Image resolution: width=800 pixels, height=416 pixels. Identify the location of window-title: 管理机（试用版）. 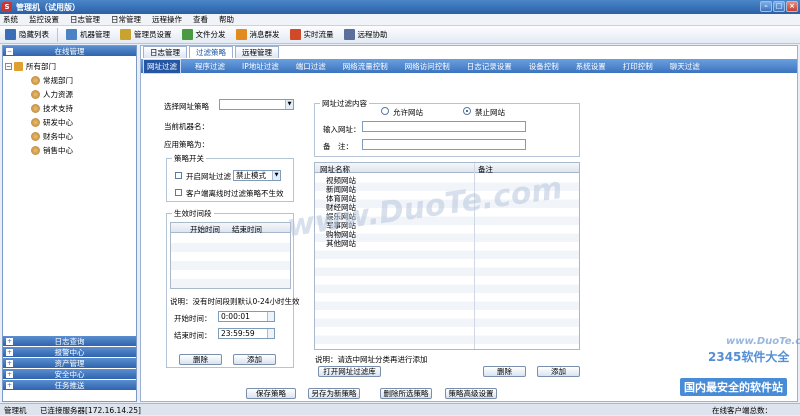
(48, 7).